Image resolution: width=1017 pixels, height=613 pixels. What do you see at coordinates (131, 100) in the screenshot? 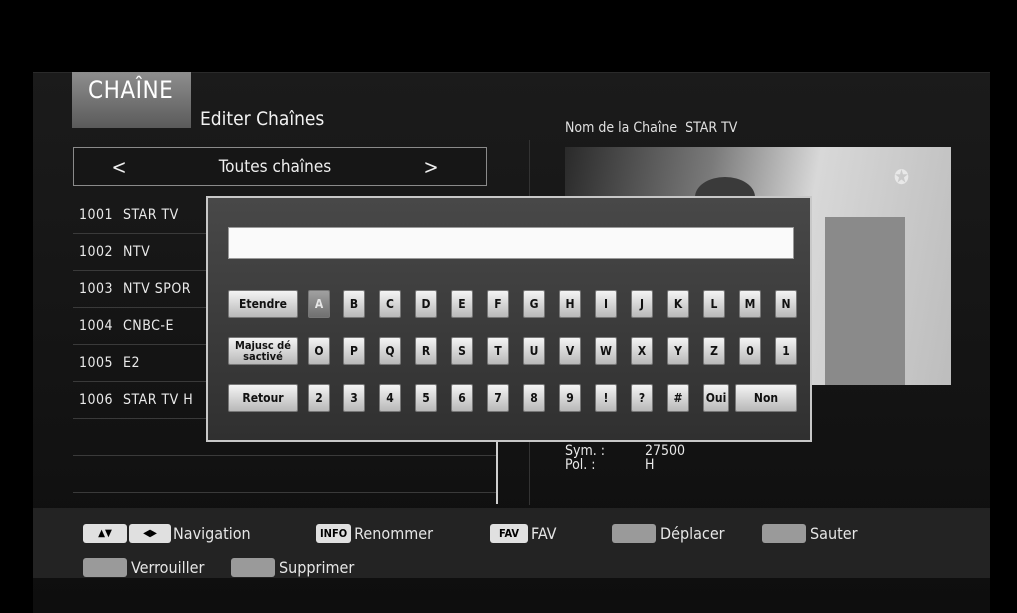
I see `tab-chaine: CHAÎNE` at bounding box center [131, 100].